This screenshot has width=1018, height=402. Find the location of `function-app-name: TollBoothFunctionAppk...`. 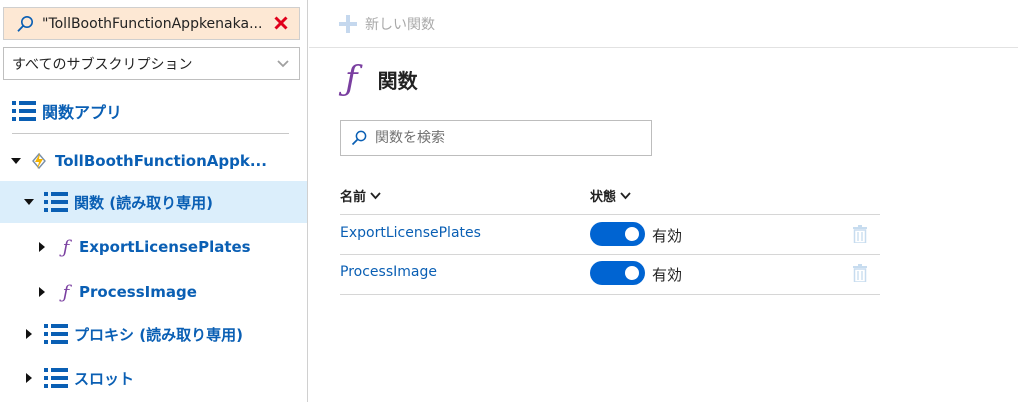

function-app-name: TollBoothFunctionAppk... is located at coordinates (161, 161).